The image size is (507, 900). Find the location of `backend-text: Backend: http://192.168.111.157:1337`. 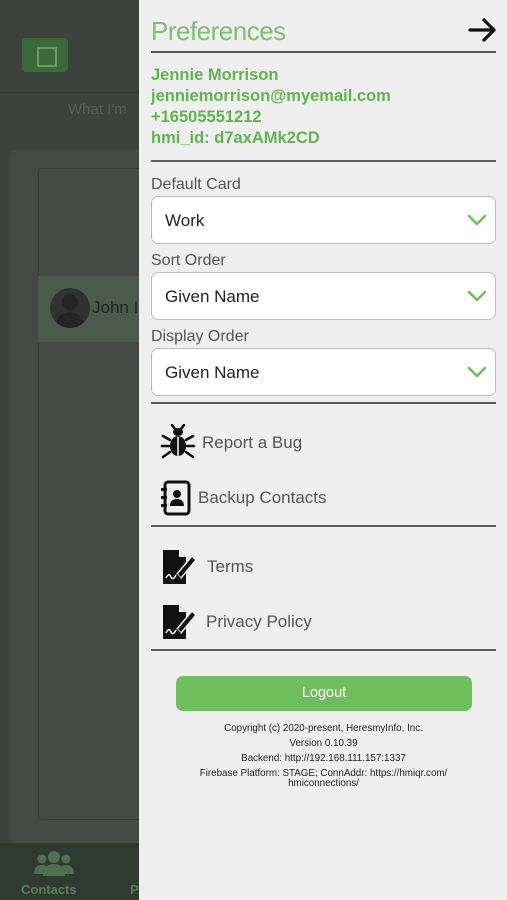

backend-text: Backend: http://192.168.111.157:1337 is located at coordinates (323, 758).